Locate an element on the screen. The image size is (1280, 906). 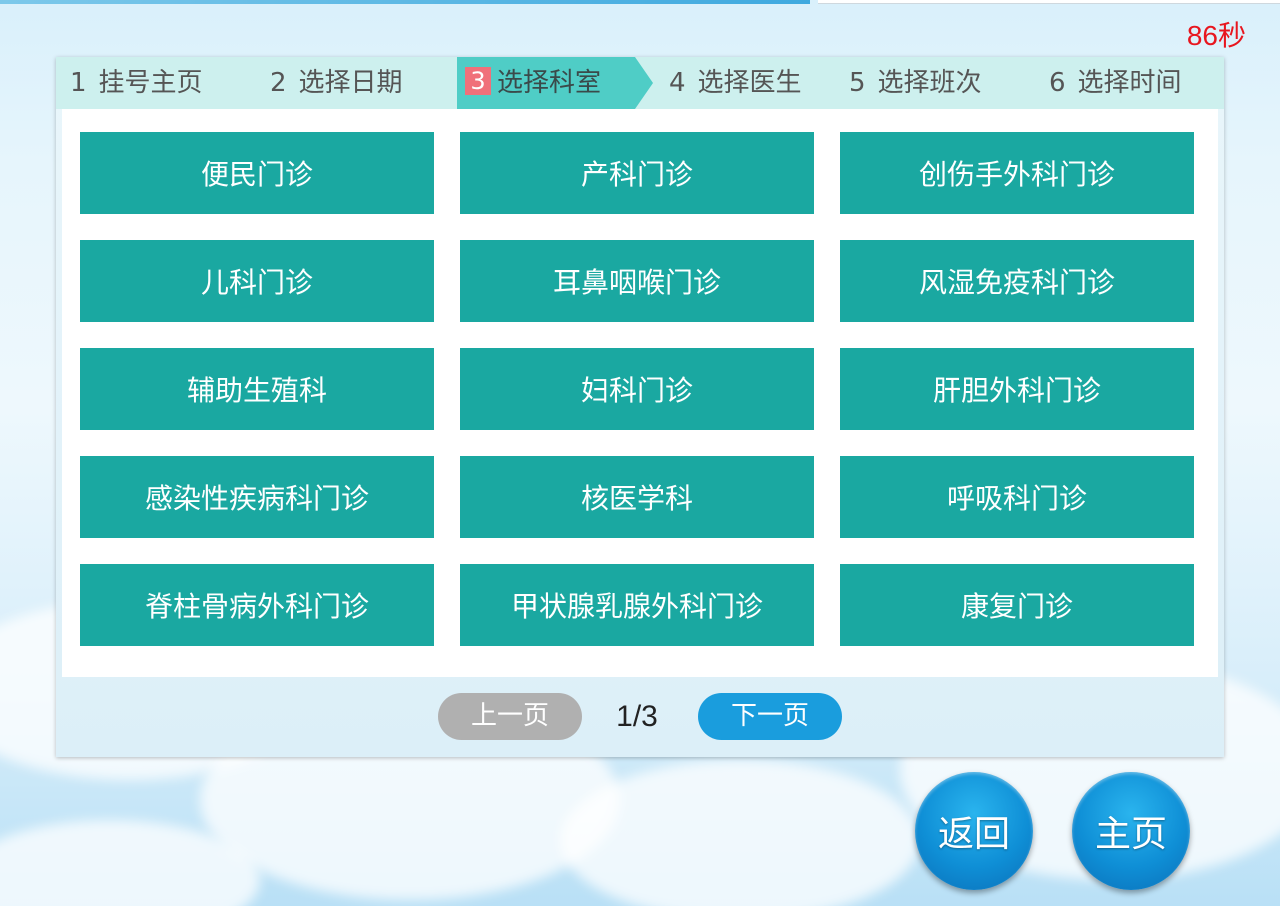
step-3-active: 3 选择科室 is located at coordinates (555, 83).